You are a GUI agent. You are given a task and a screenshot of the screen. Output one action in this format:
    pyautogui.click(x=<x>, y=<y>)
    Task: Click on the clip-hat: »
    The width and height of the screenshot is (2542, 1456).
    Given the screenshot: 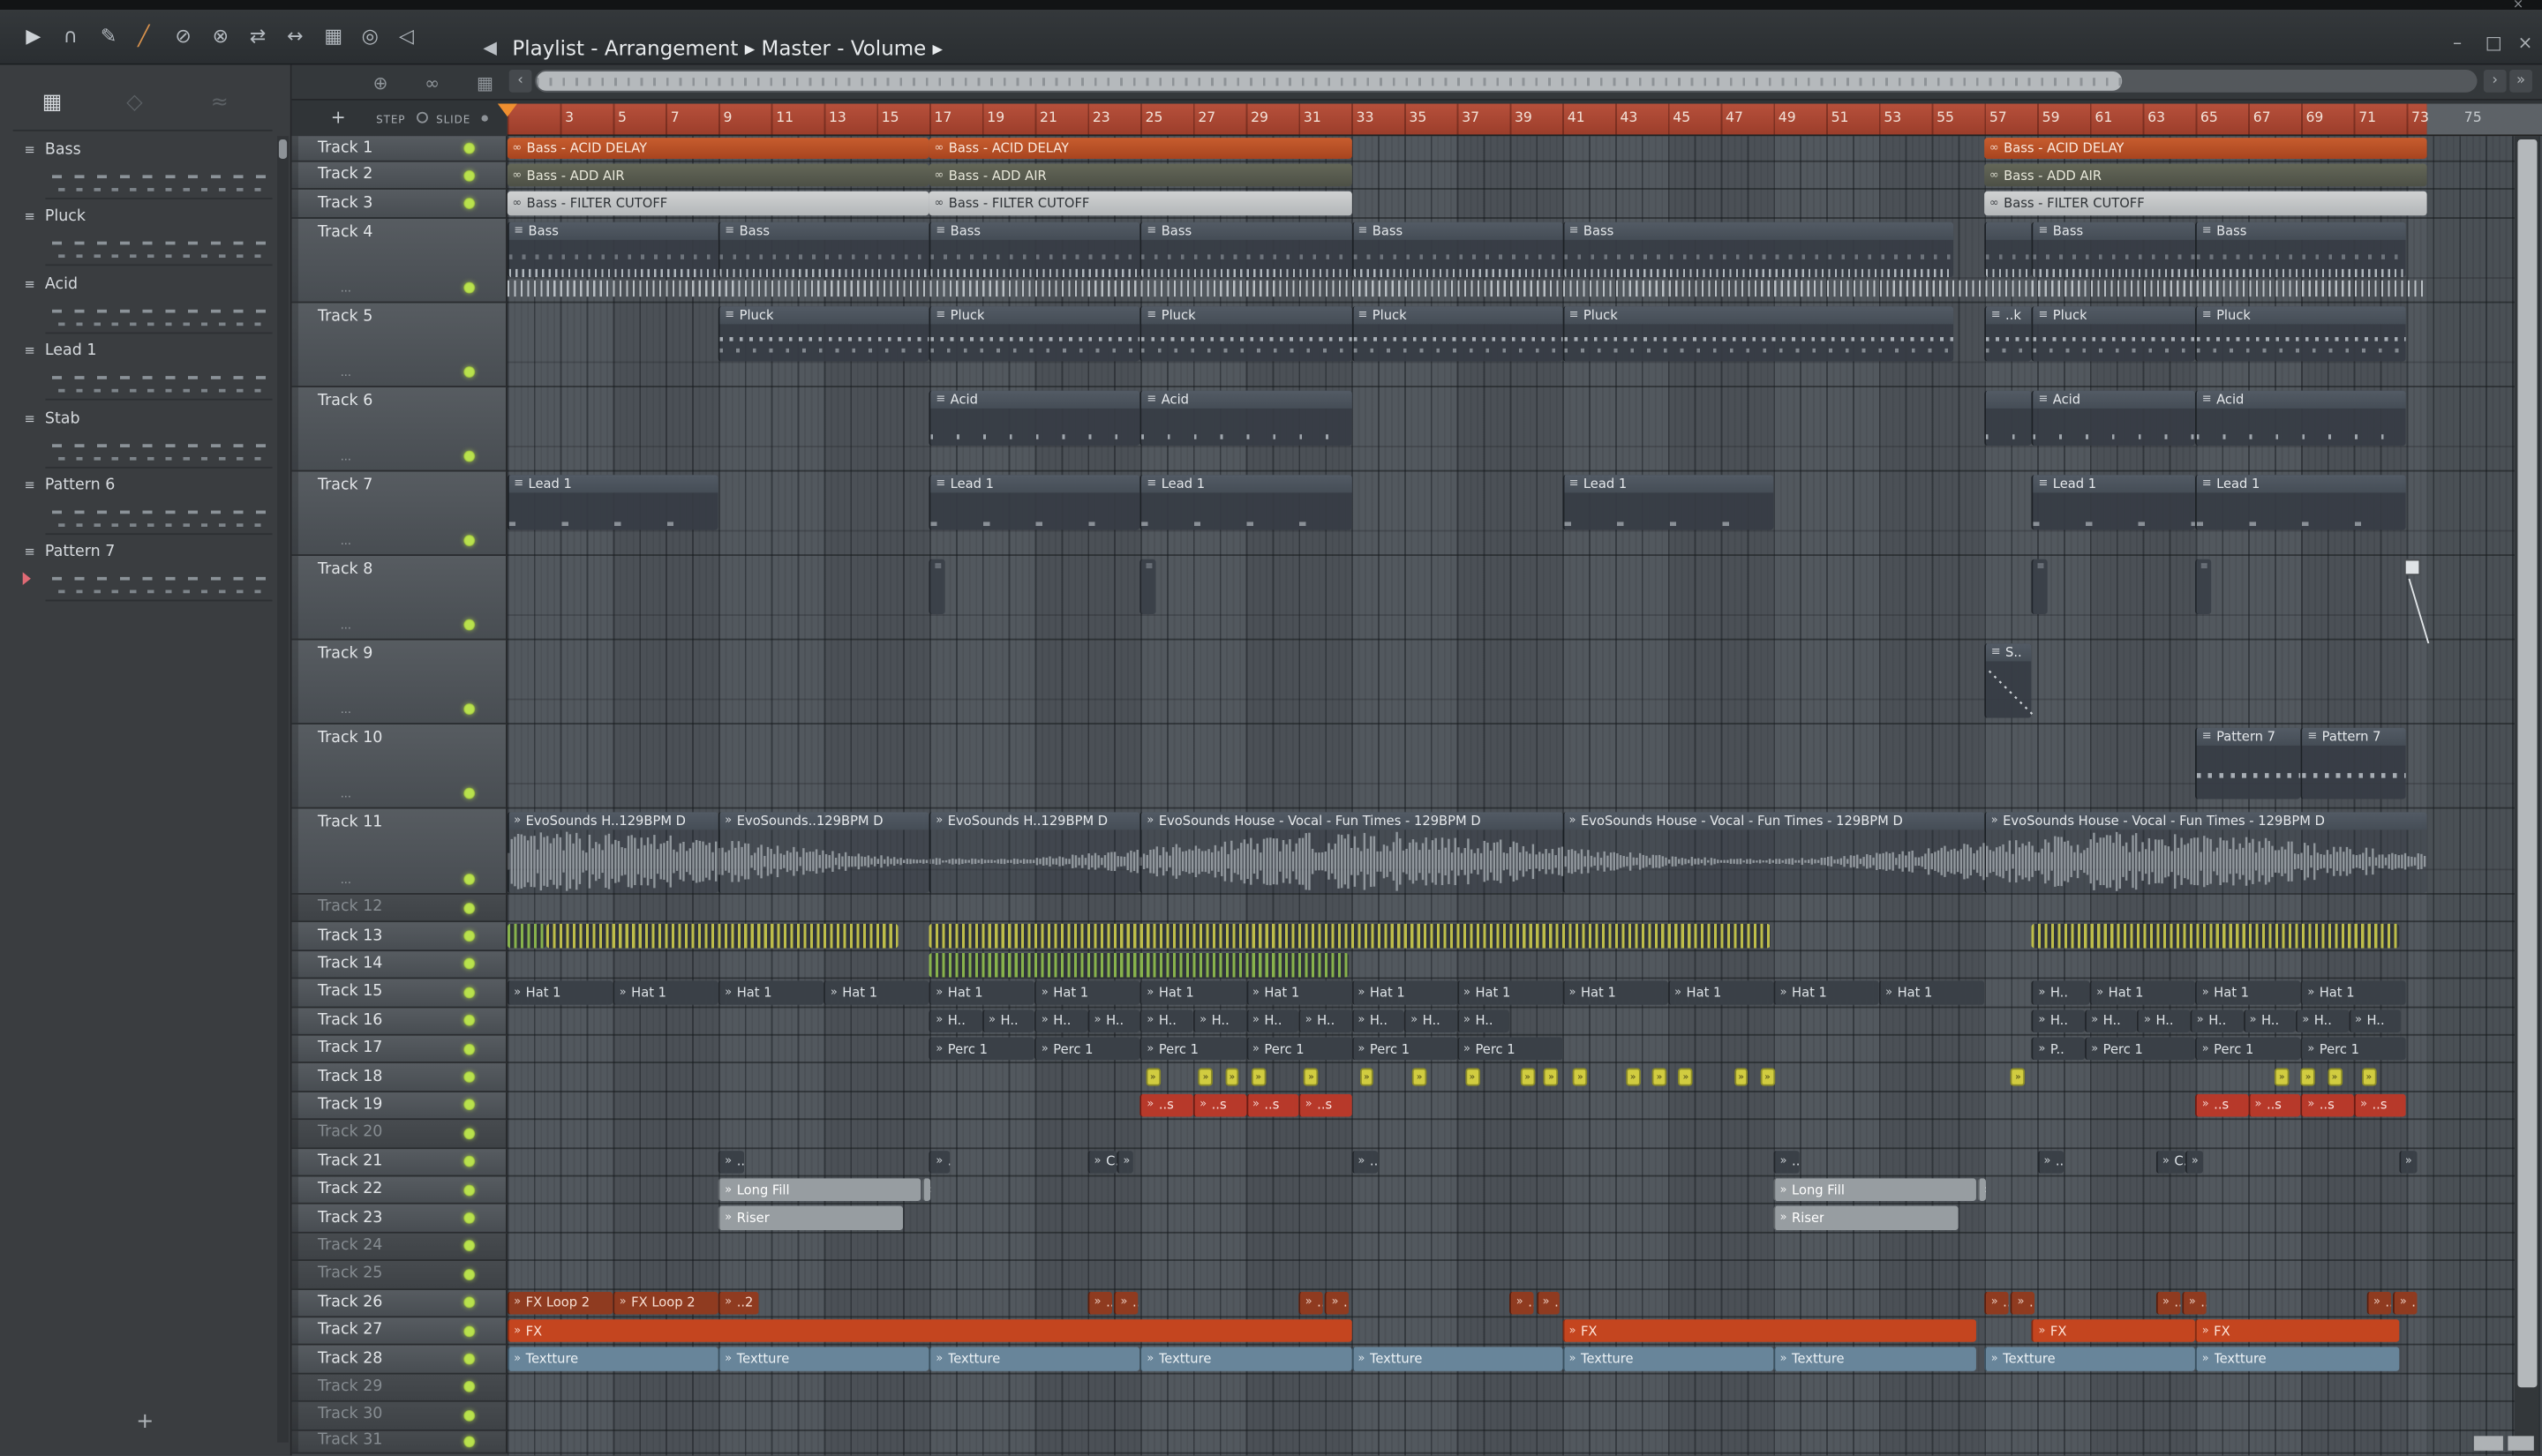 What is the action you would take?
    pyautogui.click(x=1125, y=1162)
    